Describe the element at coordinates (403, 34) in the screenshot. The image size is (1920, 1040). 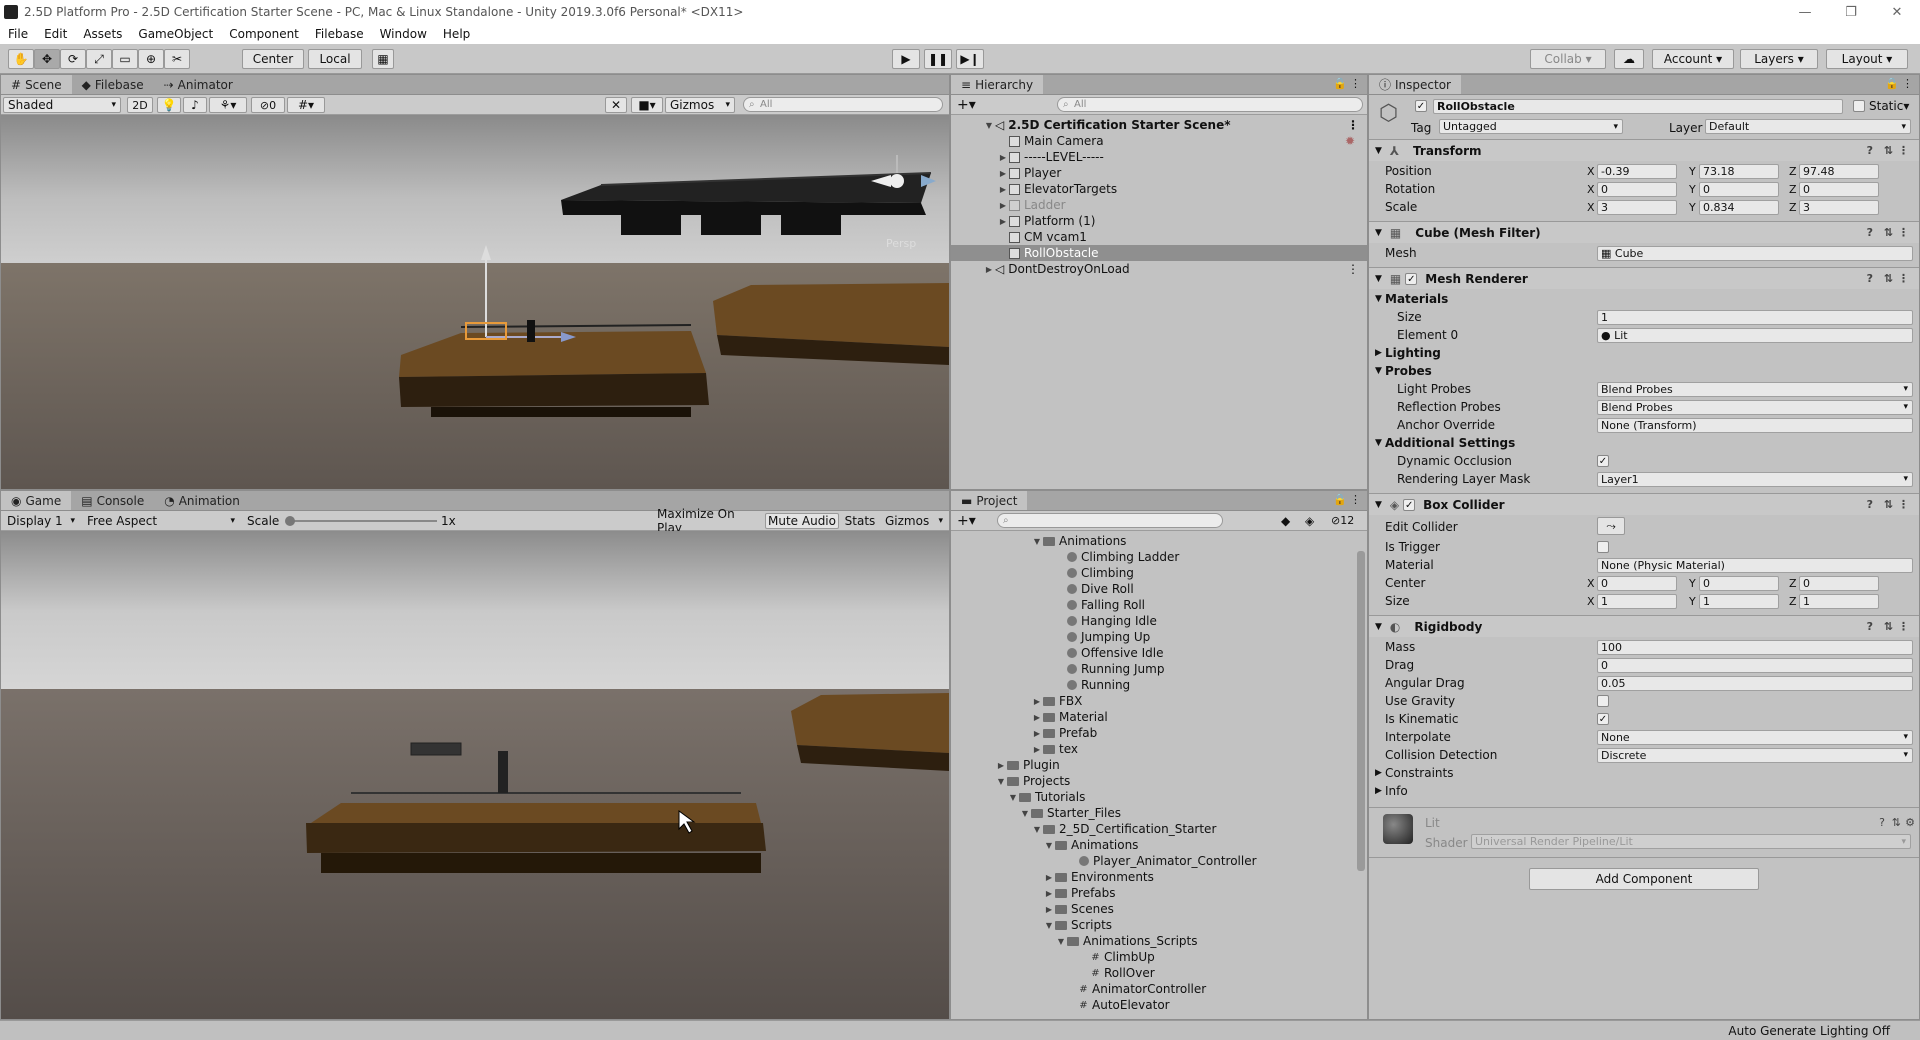
I see `menu-window: Window` at that location.